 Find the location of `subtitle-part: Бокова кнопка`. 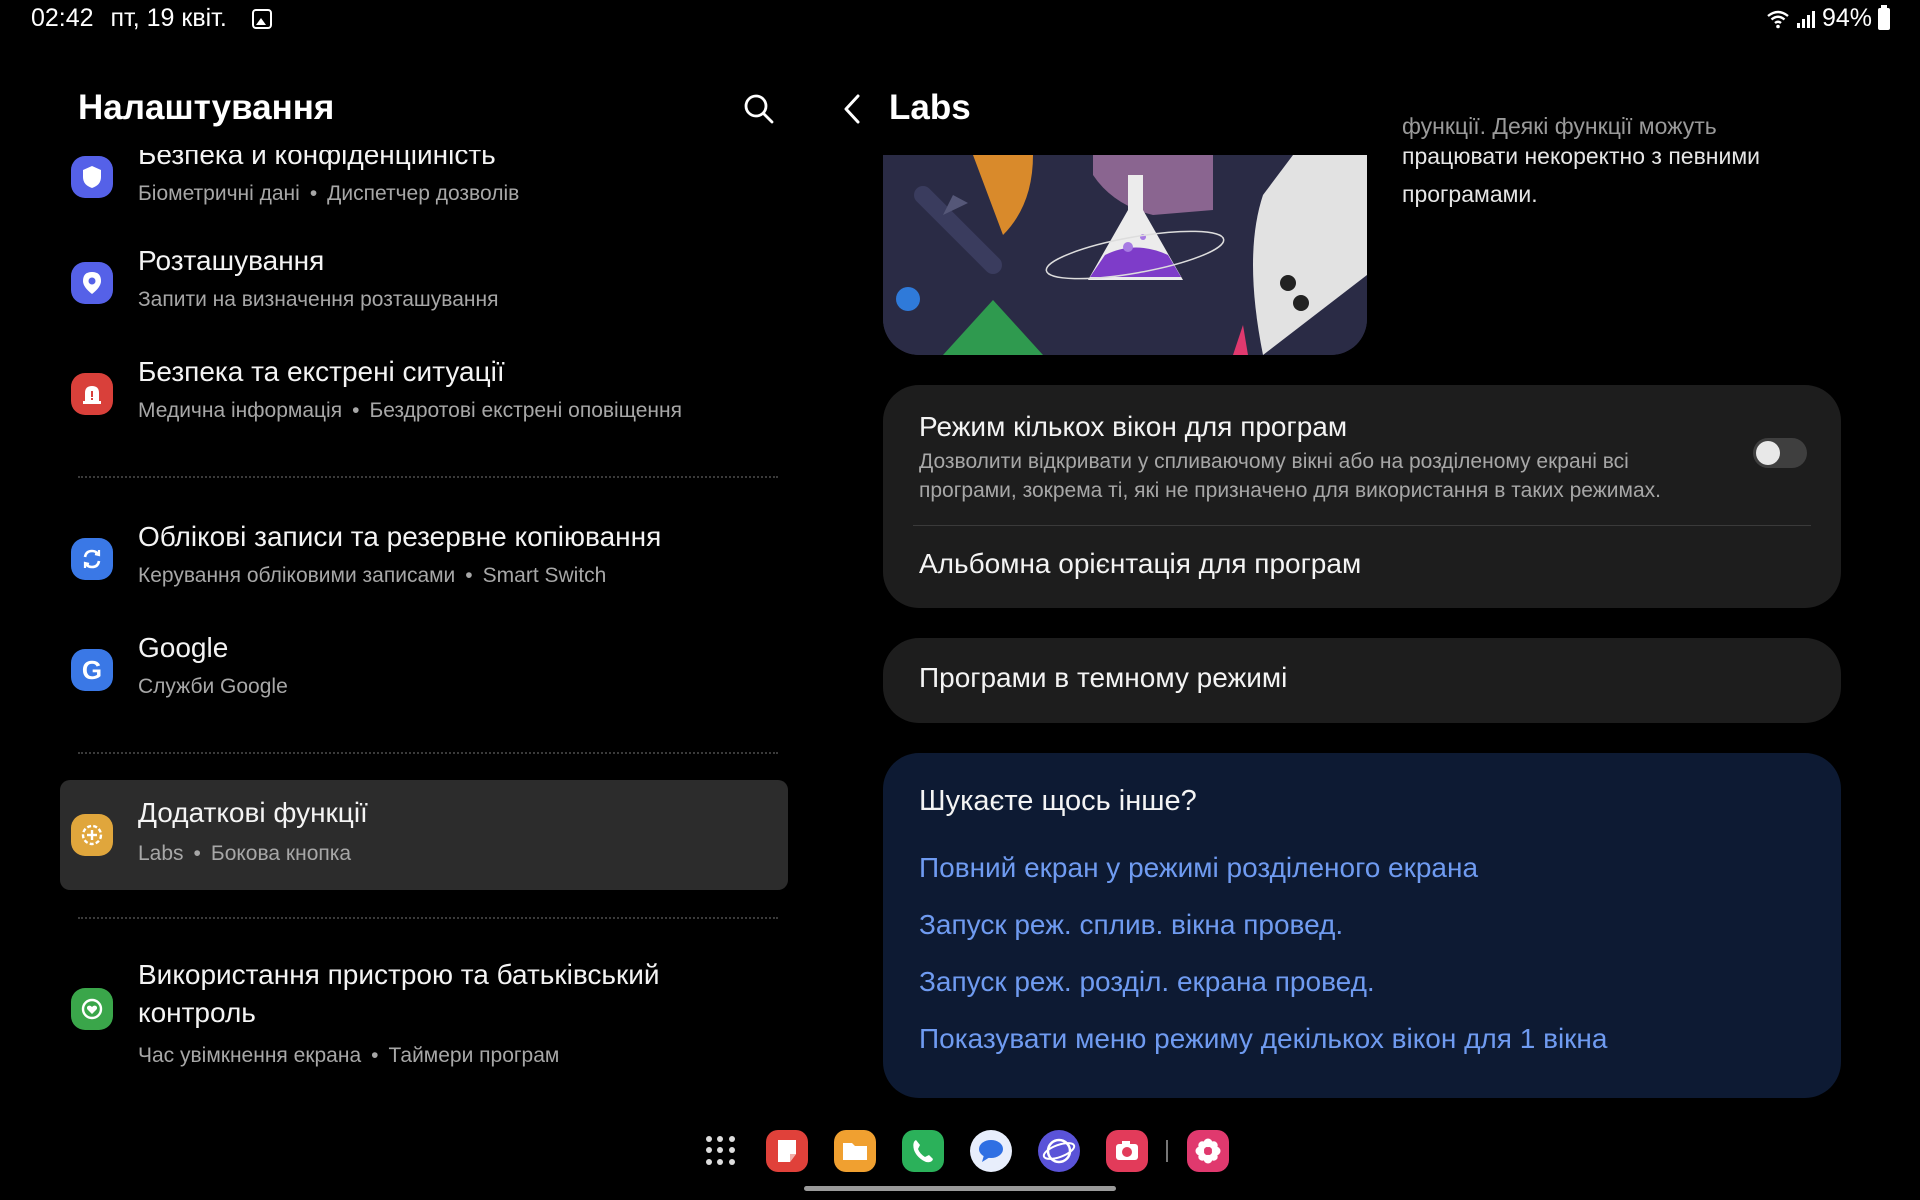

subtitle-part: Бокова кнопка is located at coordinates (281, 853).